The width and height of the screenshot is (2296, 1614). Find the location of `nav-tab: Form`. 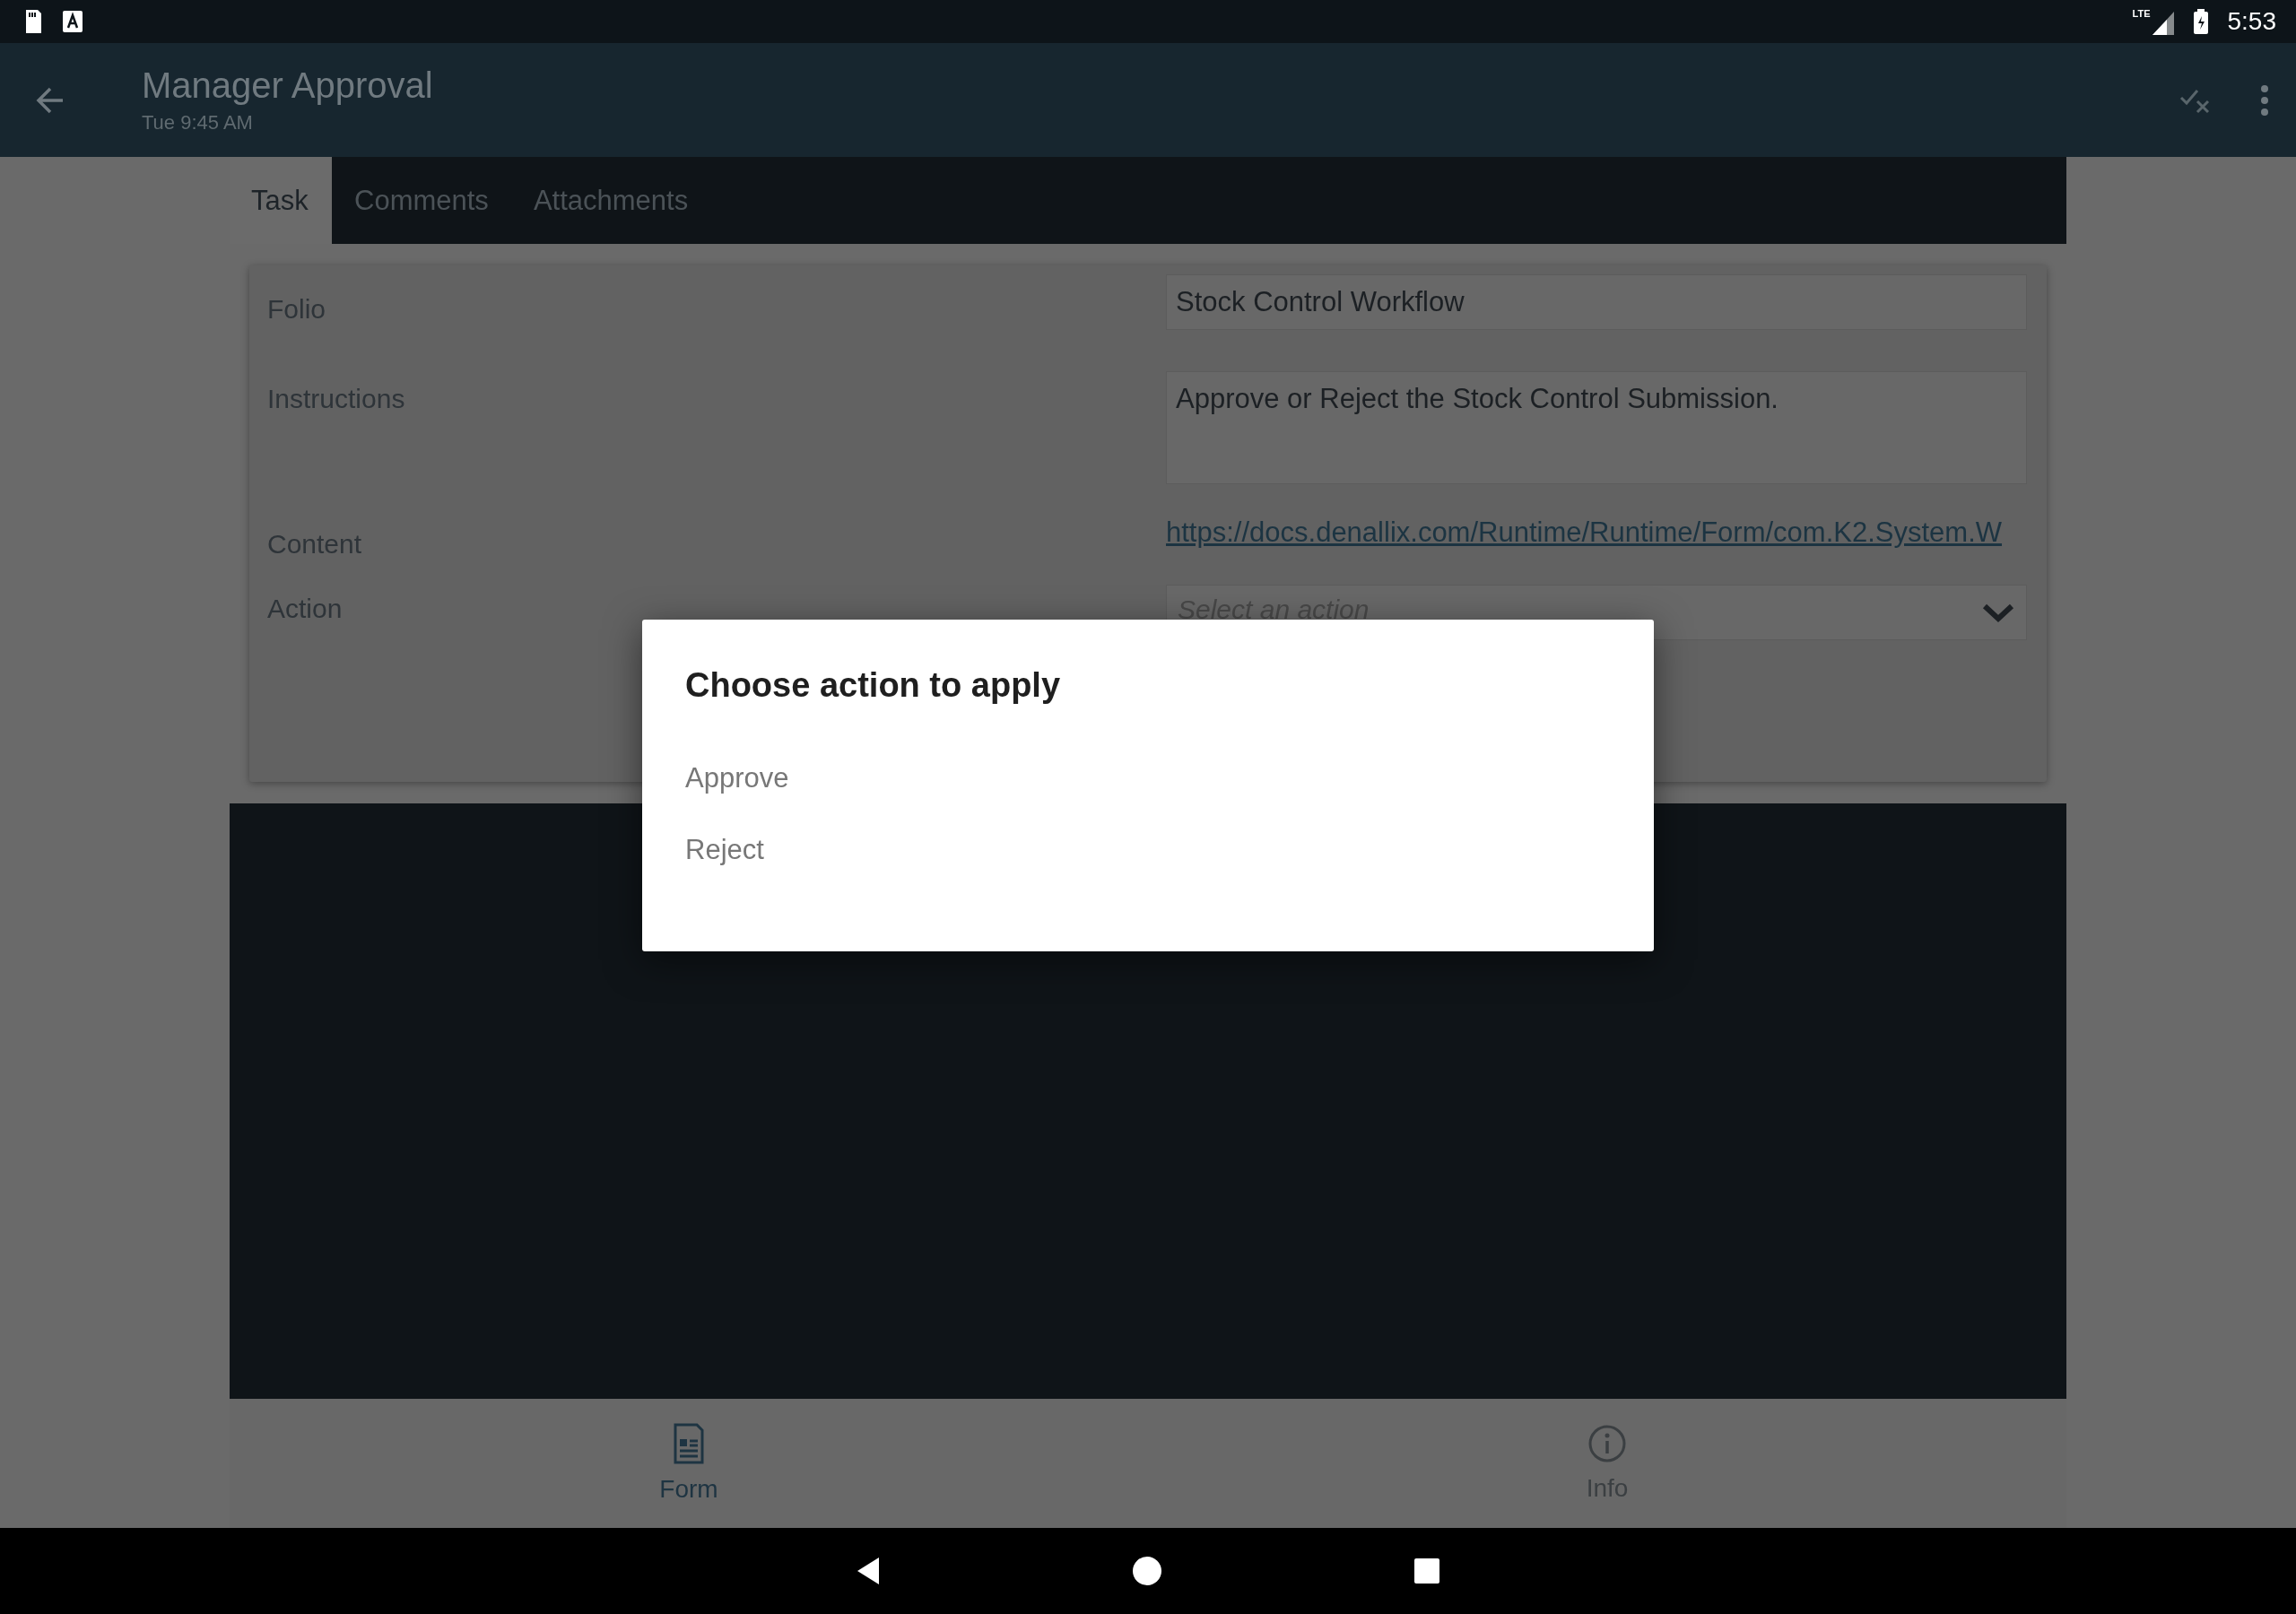

nav-tab: Form is located at coordinates (689, 1463).